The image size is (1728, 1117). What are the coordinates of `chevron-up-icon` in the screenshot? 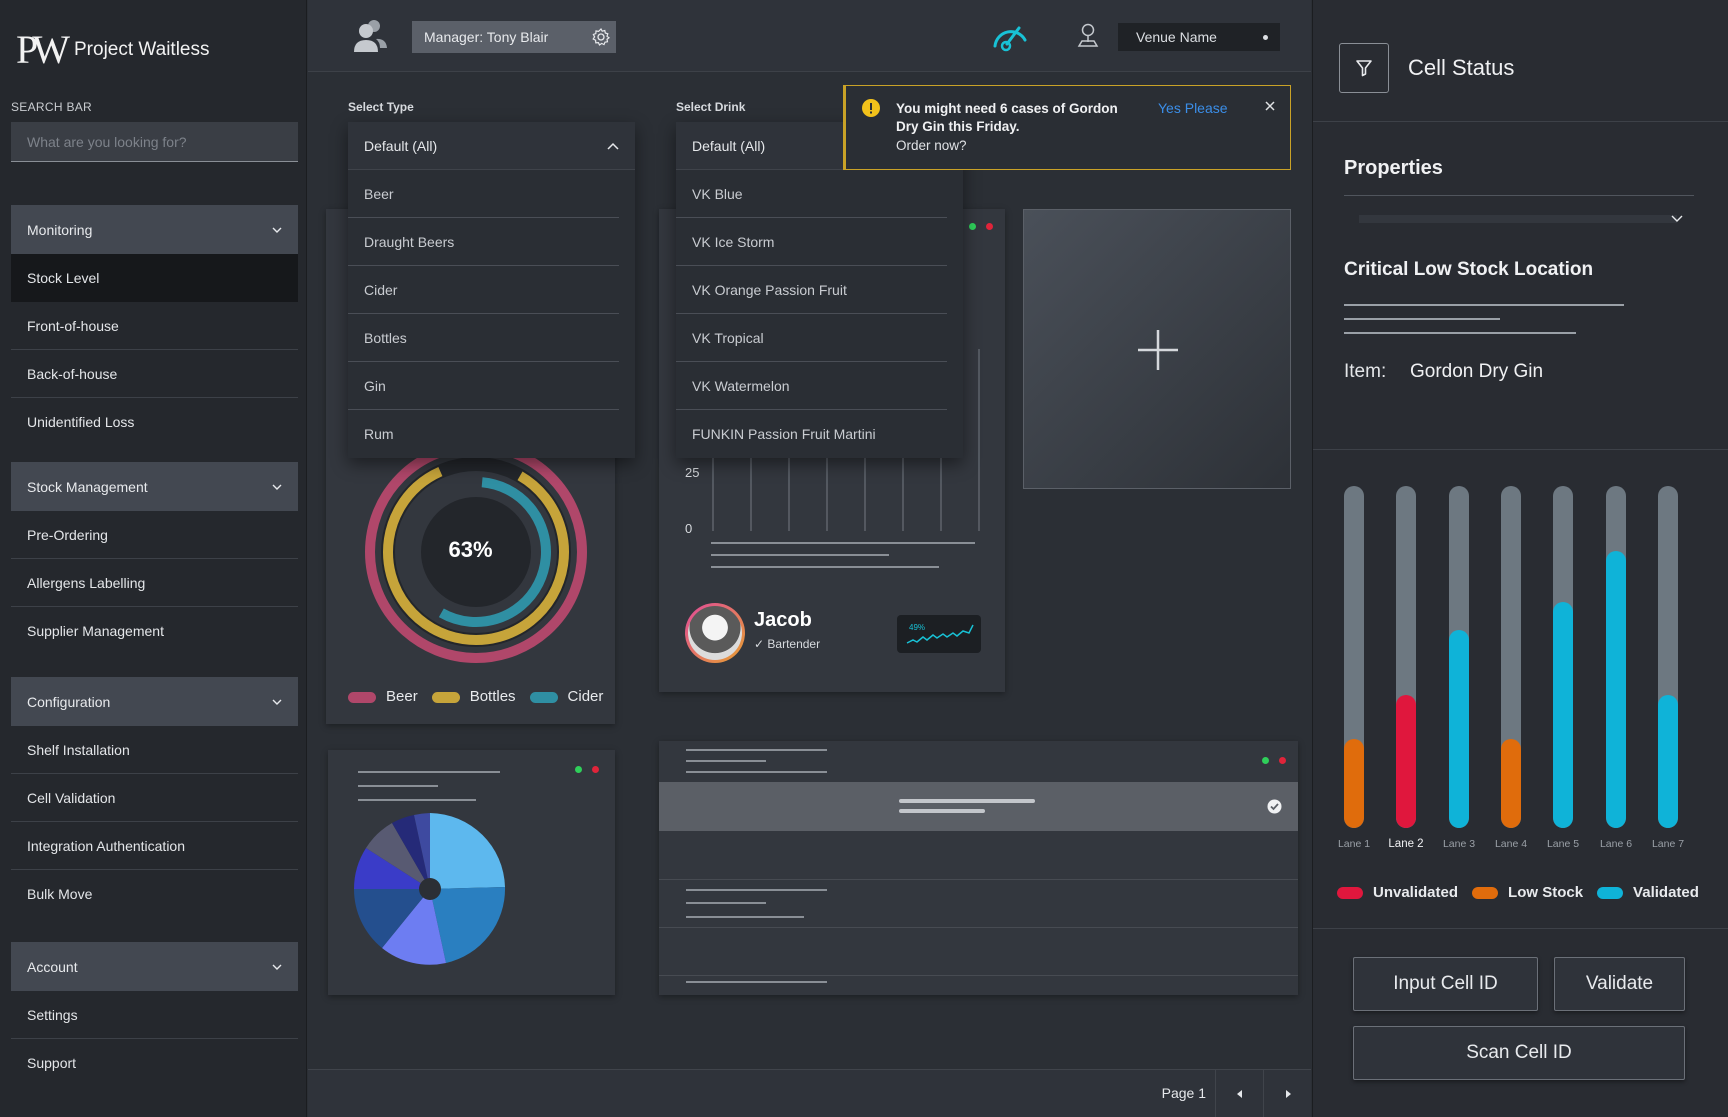 It's located at (613, 146).